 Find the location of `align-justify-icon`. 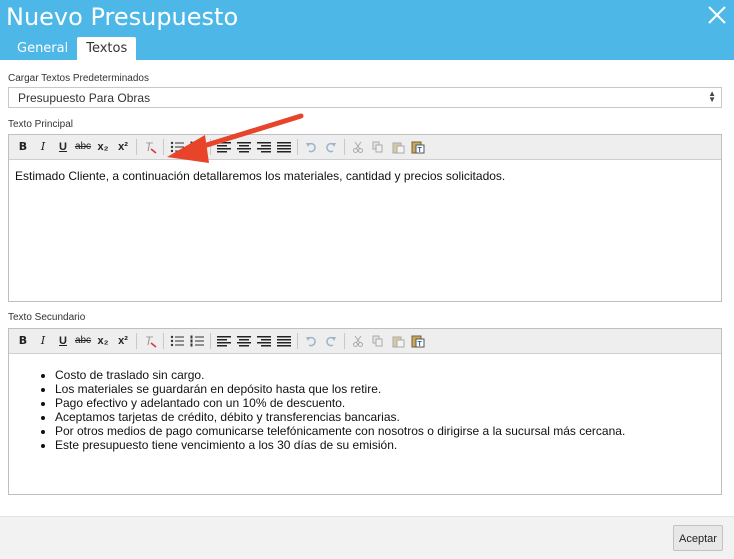

align-justify-icon is located at coordinates (284, 341).